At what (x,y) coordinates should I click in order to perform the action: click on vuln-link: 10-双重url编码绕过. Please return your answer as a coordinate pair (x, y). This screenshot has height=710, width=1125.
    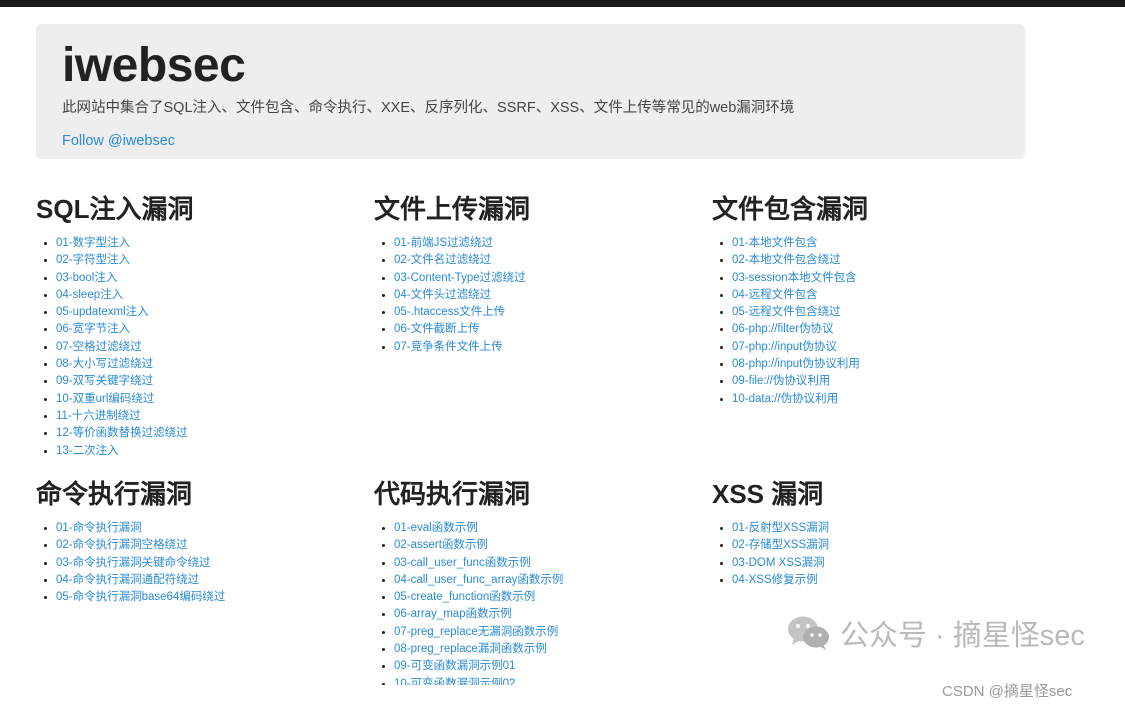
    Looking at the image, I should click on (105, 399).